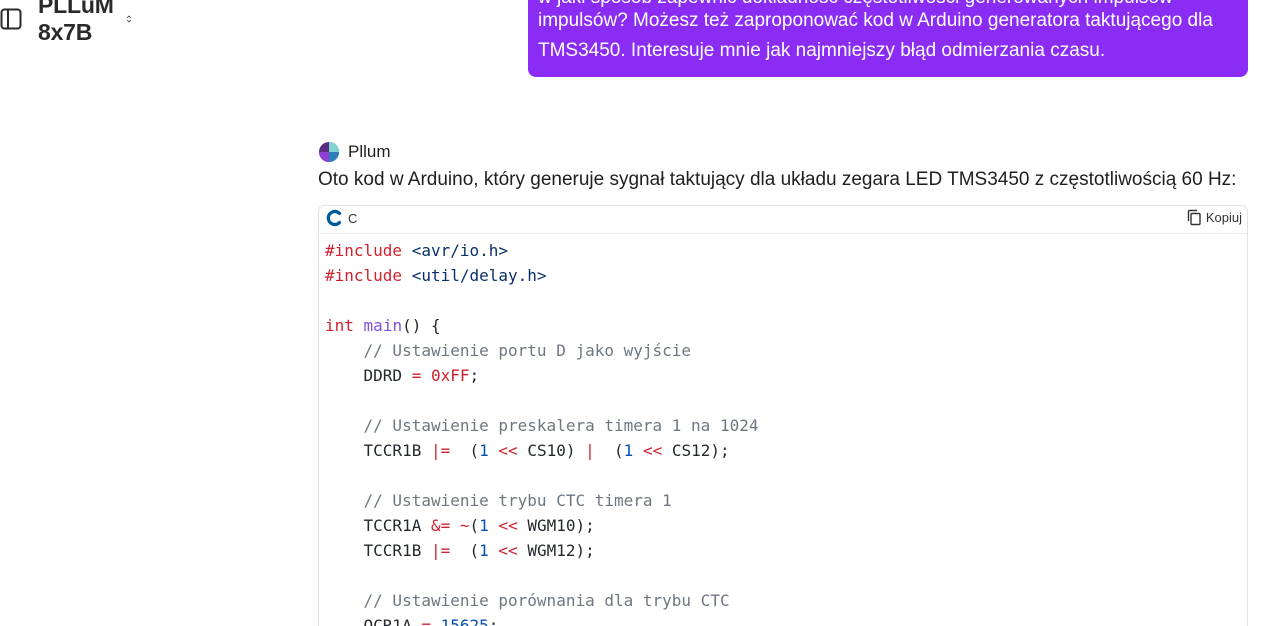 This screenshot has width=1277, height=626. I want to click on assistant-name: Pllum, so click(369, 151).